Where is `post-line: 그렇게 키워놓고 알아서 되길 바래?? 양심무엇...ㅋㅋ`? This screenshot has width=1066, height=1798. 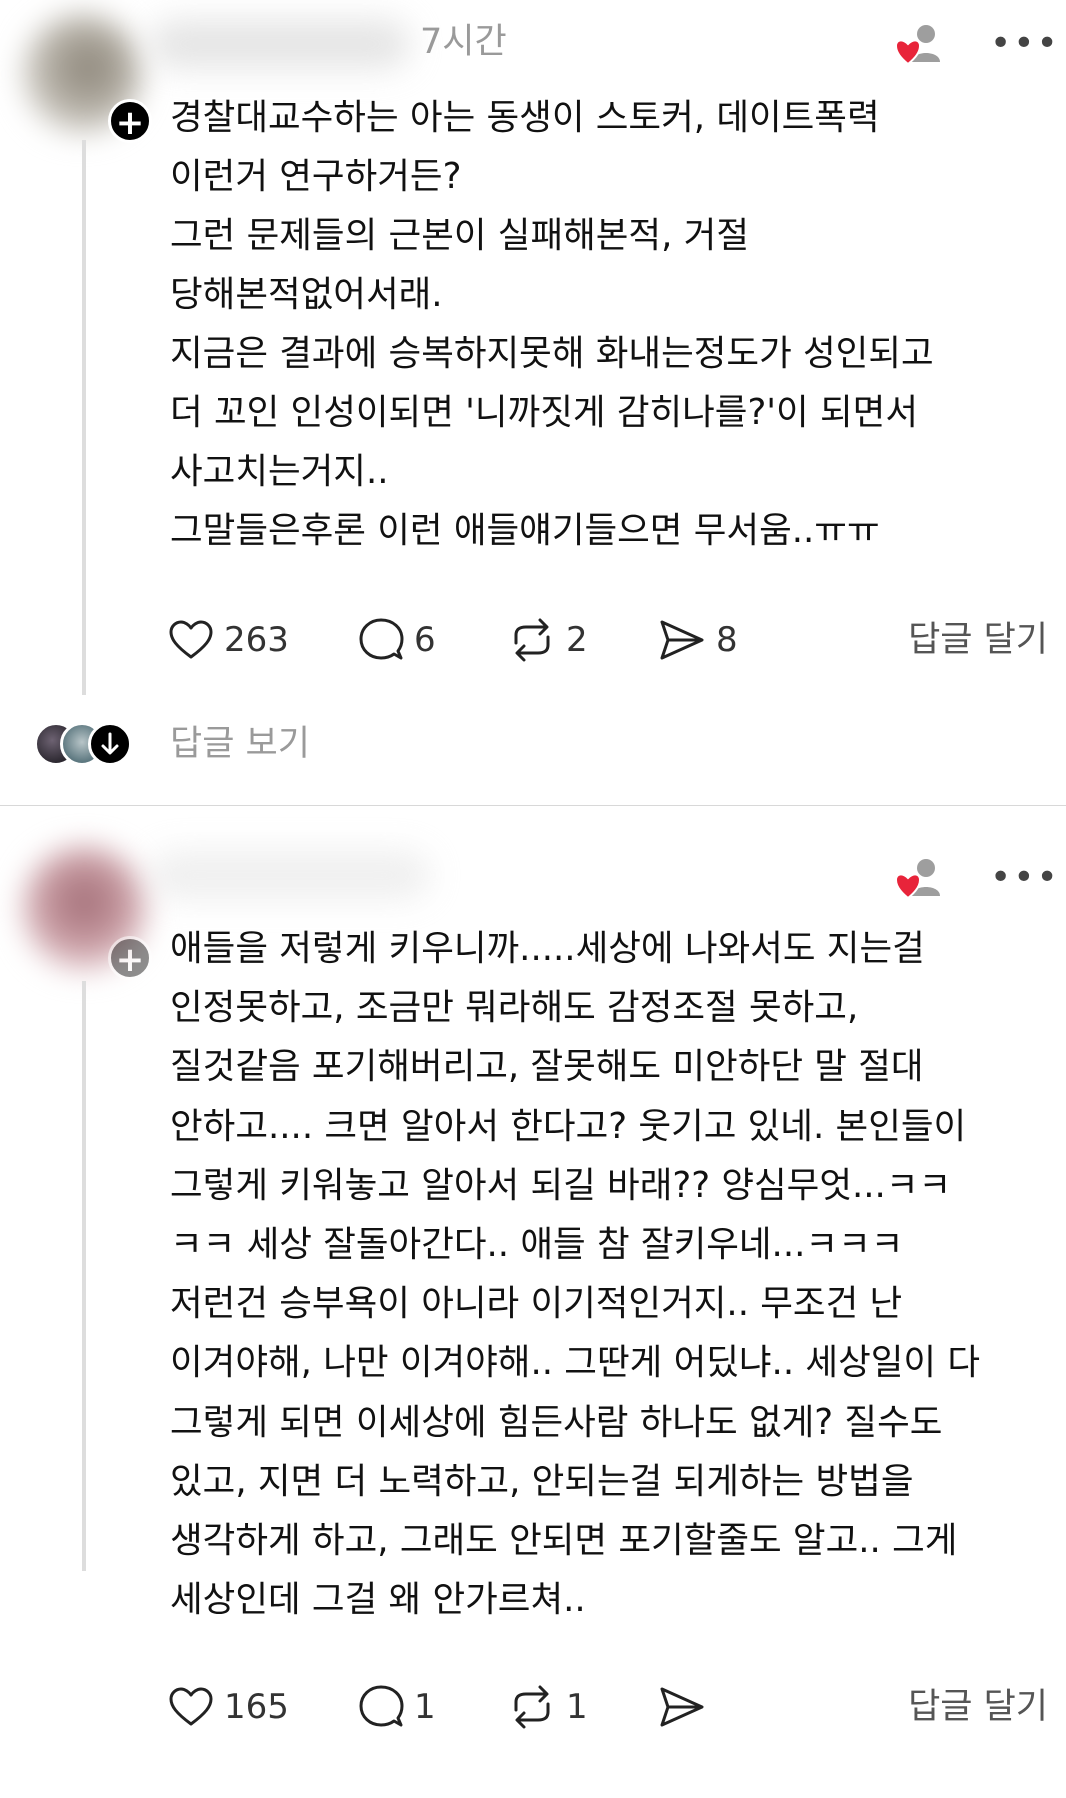 post-line: 그렇게 키워놓고 알아서 되길 바래?? 양심무엇...ㅋㅋ is located at coordinates (561, 1185).